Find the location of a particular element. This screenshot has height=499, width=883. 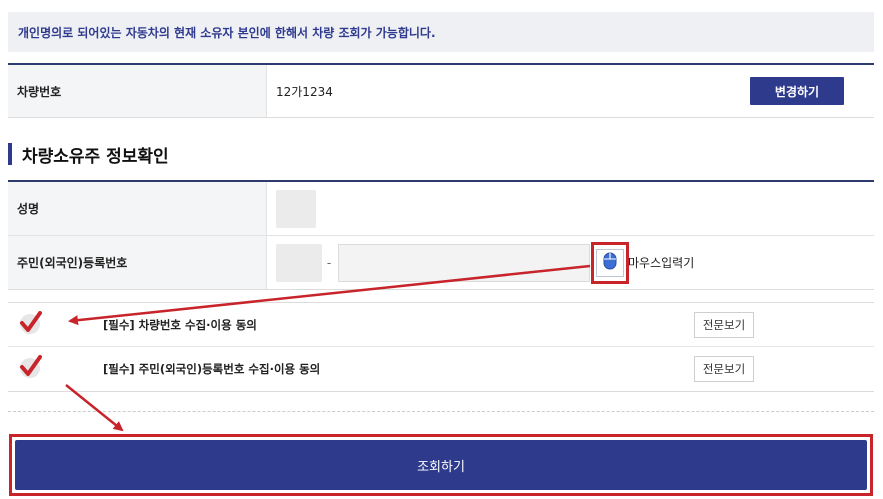

section-title: 차량소유주 정보확인 is located at coordinates (88, 154).